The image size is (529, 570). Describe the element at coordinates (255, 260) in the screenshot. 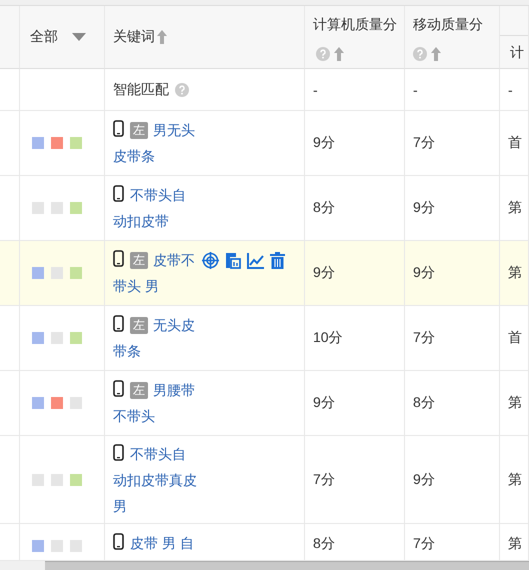

I see `line-chart-icon` at that location.